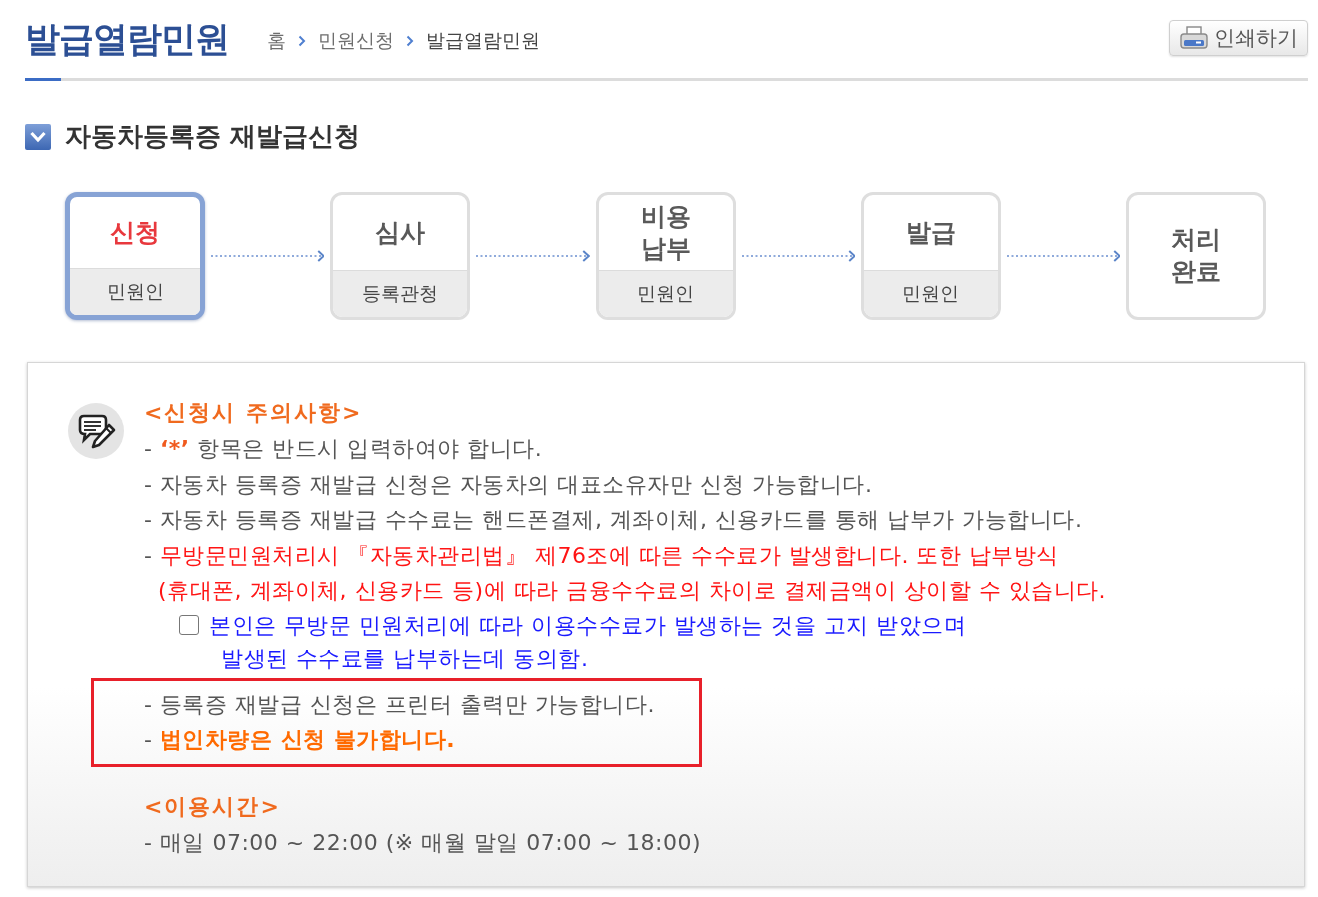 The image size is (1318, 897). What do you see at coordinates (38, 136) in the screenshot?
I see `chevron-down-square-icon` at bounding box center [38, 136].